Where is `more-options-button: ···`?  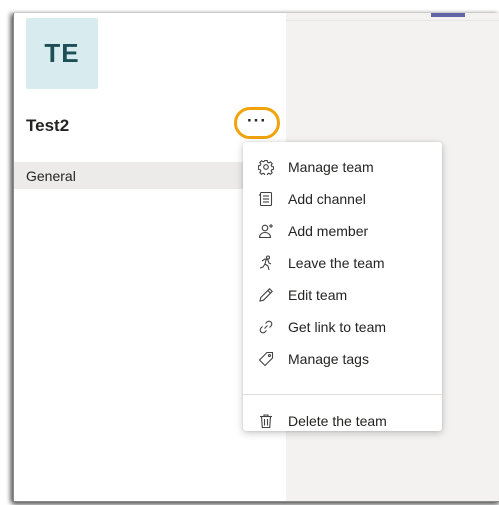
more-options-button: ··· is located at coordinates (257, 123).